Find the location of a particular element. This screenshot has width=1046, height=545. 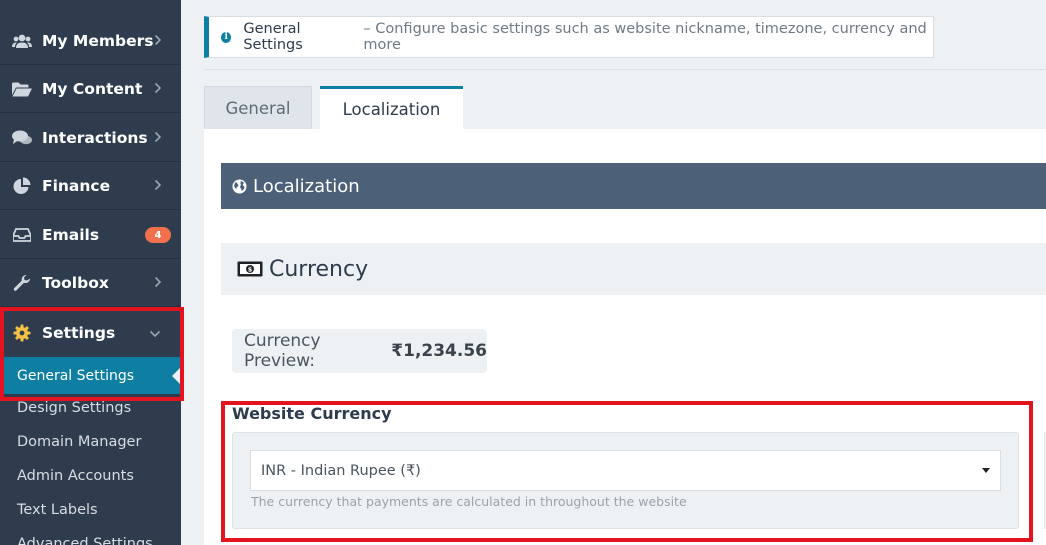

sidebar-item-my-members: My Members is located at coordinates (90, 41).